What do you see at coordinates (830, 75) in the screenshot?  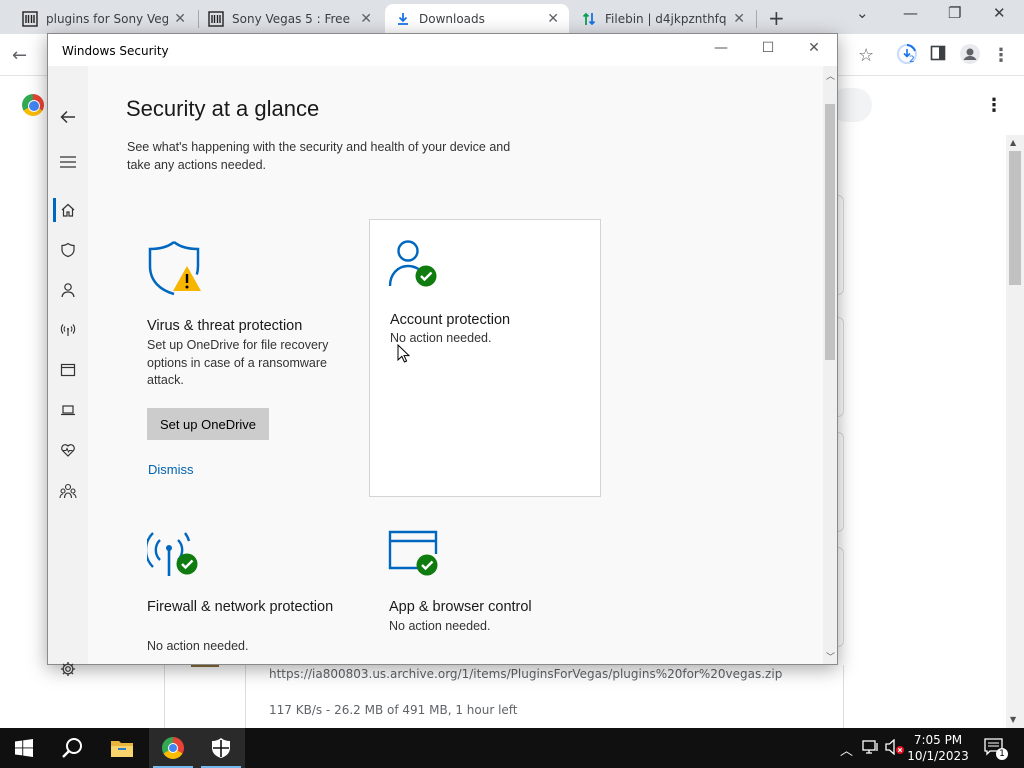 I see `scroll-up-icon: ︿` at bounding box center [830, 75].